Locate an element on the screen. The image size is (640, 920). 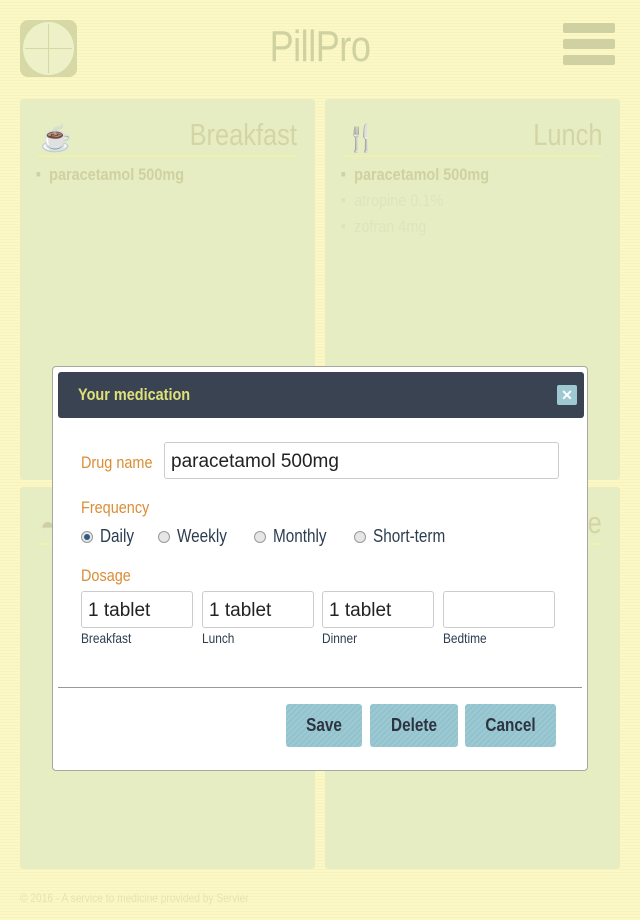
dialog-title: Your medication is located at coordinates (134, 394).